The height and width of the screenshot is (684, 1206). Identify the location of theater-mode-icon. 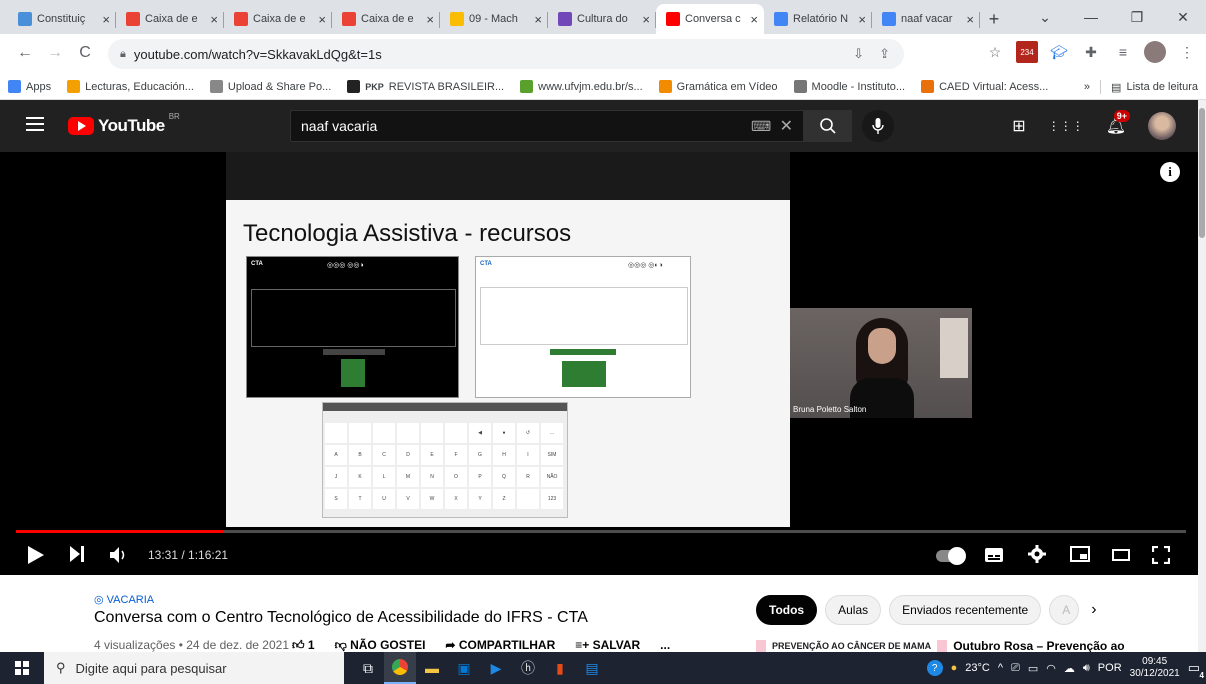
(1121, 557).